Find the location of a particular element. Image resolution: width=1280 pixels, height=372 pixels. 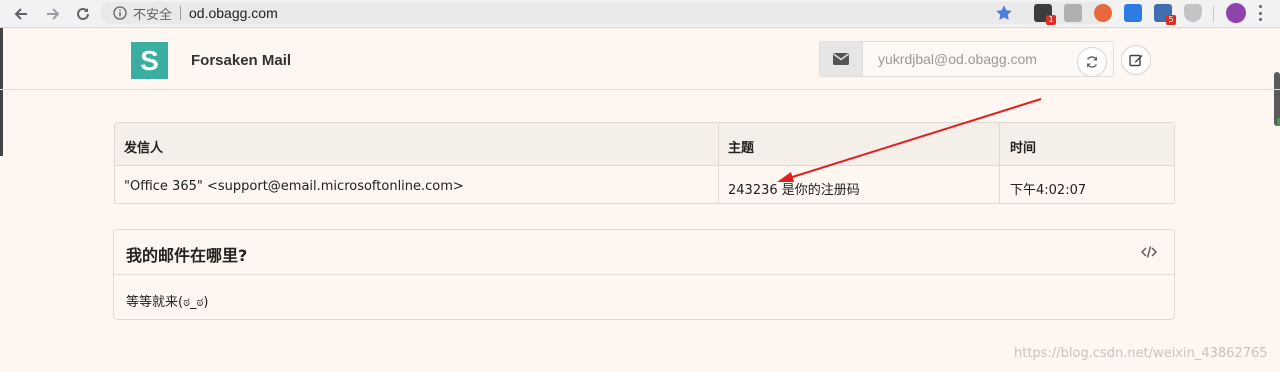

refresh-button is located at coordinates (1092, 62).